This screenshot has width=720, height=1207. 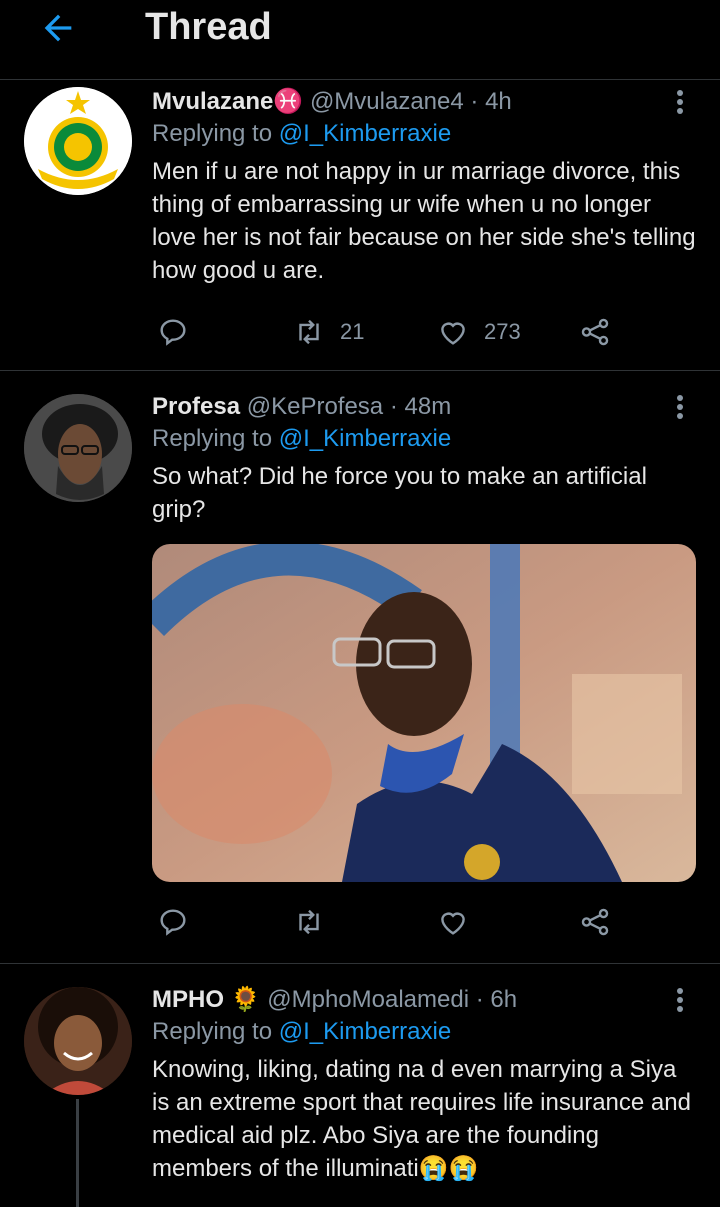 What do you see at coordinates (196, 406) in the screenshot?
I see `author-name: Profesa` at bounding box center [196, 406].